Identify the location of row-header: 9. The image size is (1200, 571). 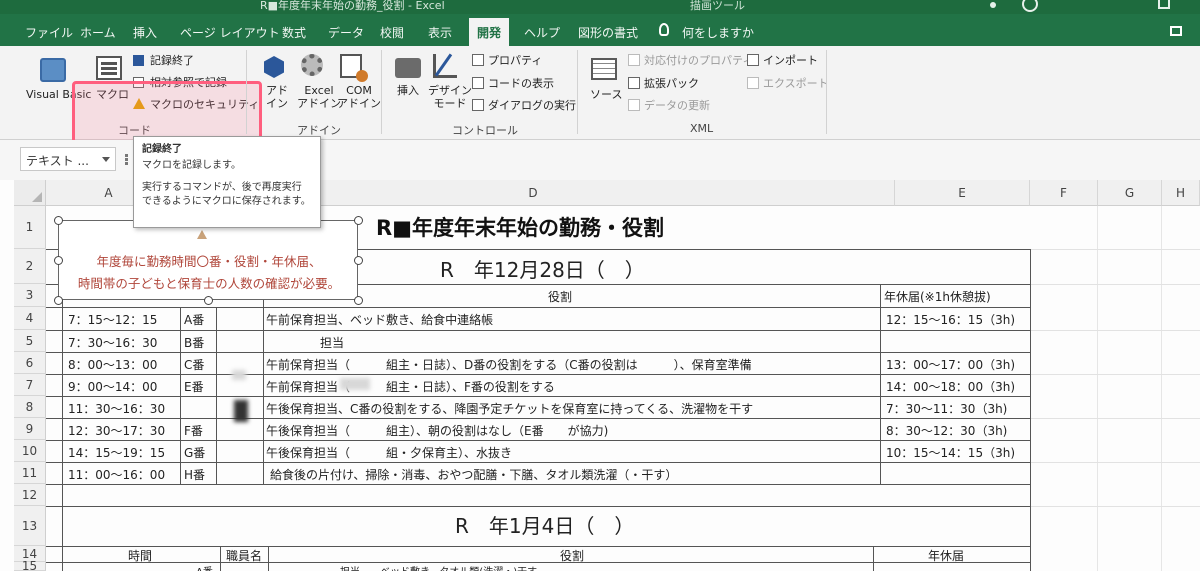
(30, 429).